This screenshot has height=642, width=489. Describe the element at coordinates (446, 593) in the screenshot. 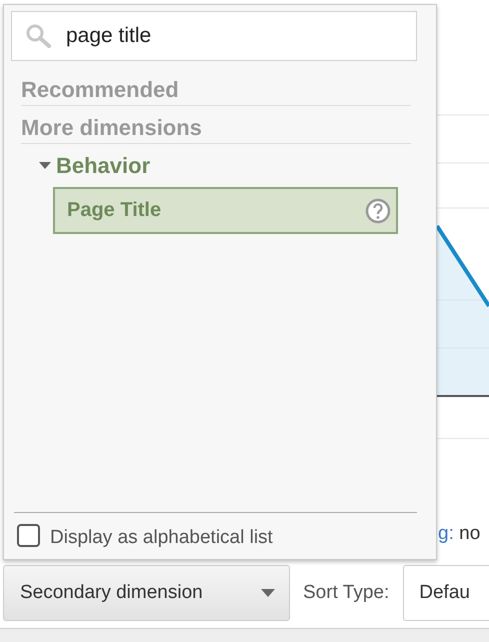

I see `sort-type-dropdown: Defau` at that location.